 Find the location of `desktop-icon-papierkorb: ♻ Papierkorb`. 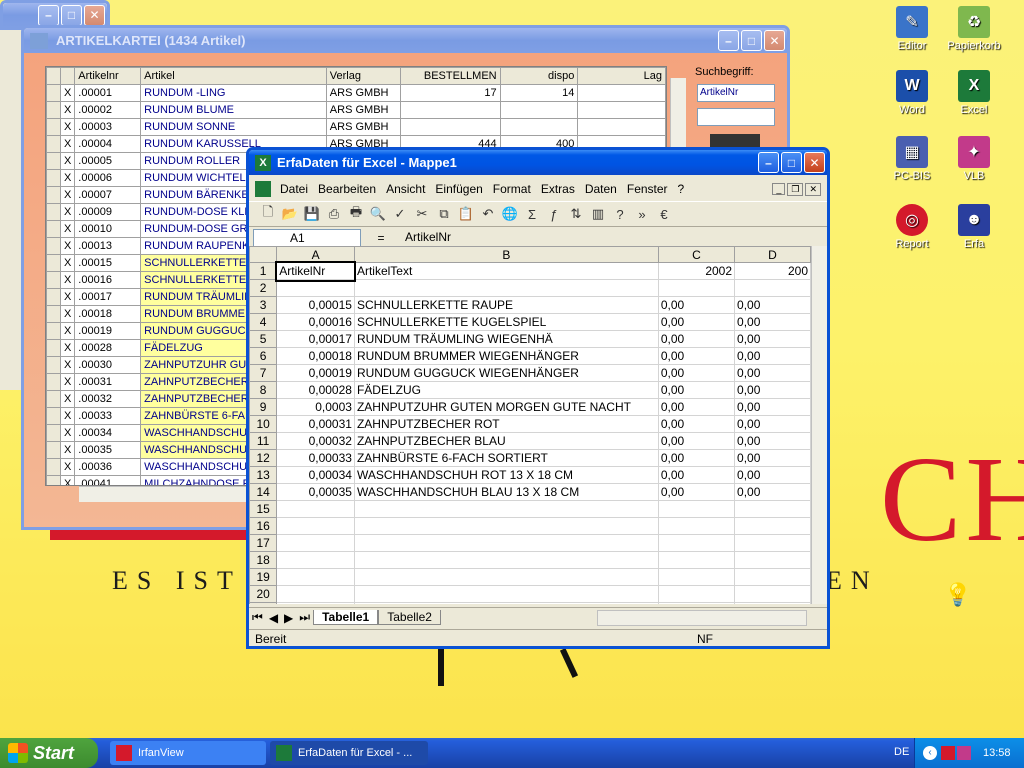

desktop-icon-papierkorb: ♻ Papierkorb is located at coordinates (974, 29).